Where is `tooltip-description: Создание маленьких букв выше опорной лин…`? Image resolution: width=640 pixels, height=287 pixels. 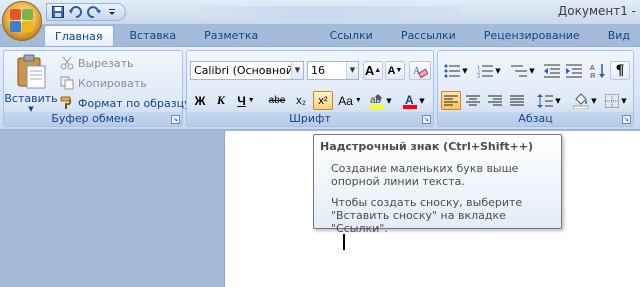 tooltip-description: Создание маленьких букв выше опорной лин… is located at coordinates (425, 175).